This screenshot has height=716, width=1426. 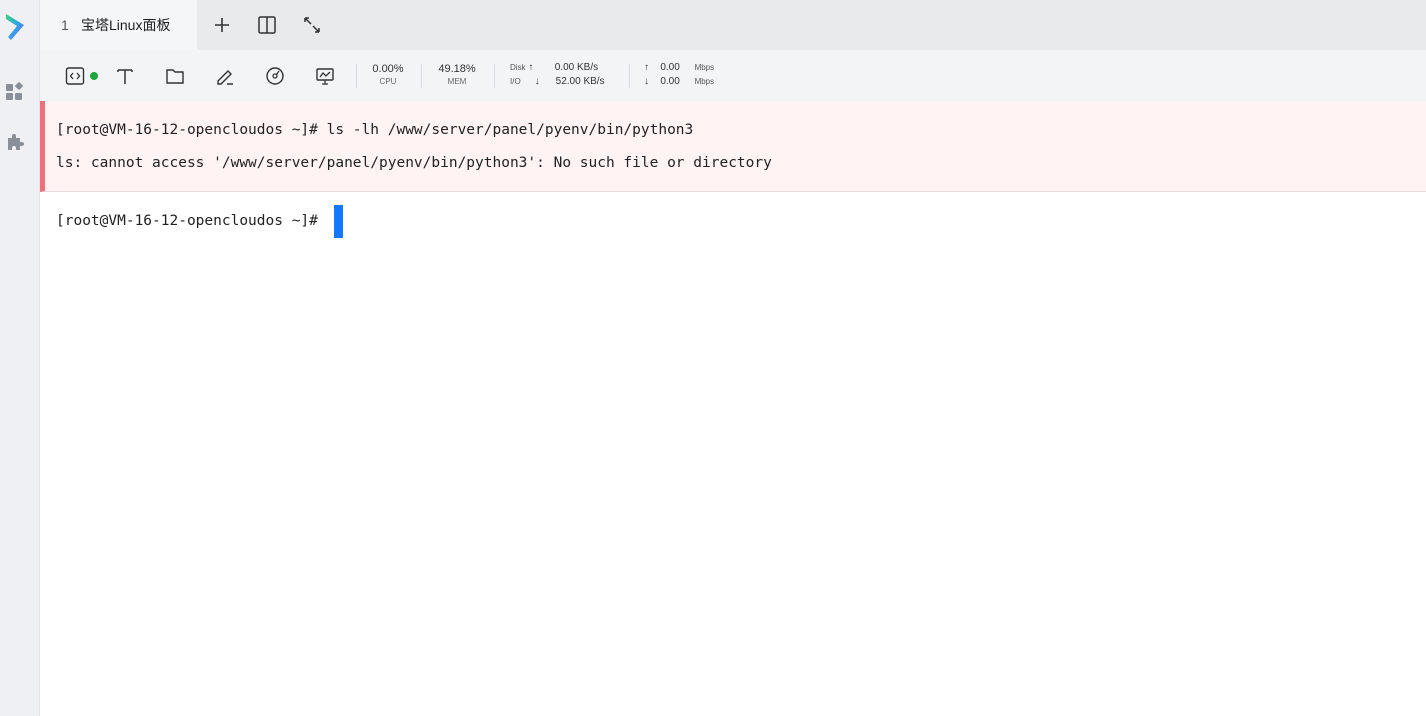 I want to click on plus-icon, so click(x=222, y=25).